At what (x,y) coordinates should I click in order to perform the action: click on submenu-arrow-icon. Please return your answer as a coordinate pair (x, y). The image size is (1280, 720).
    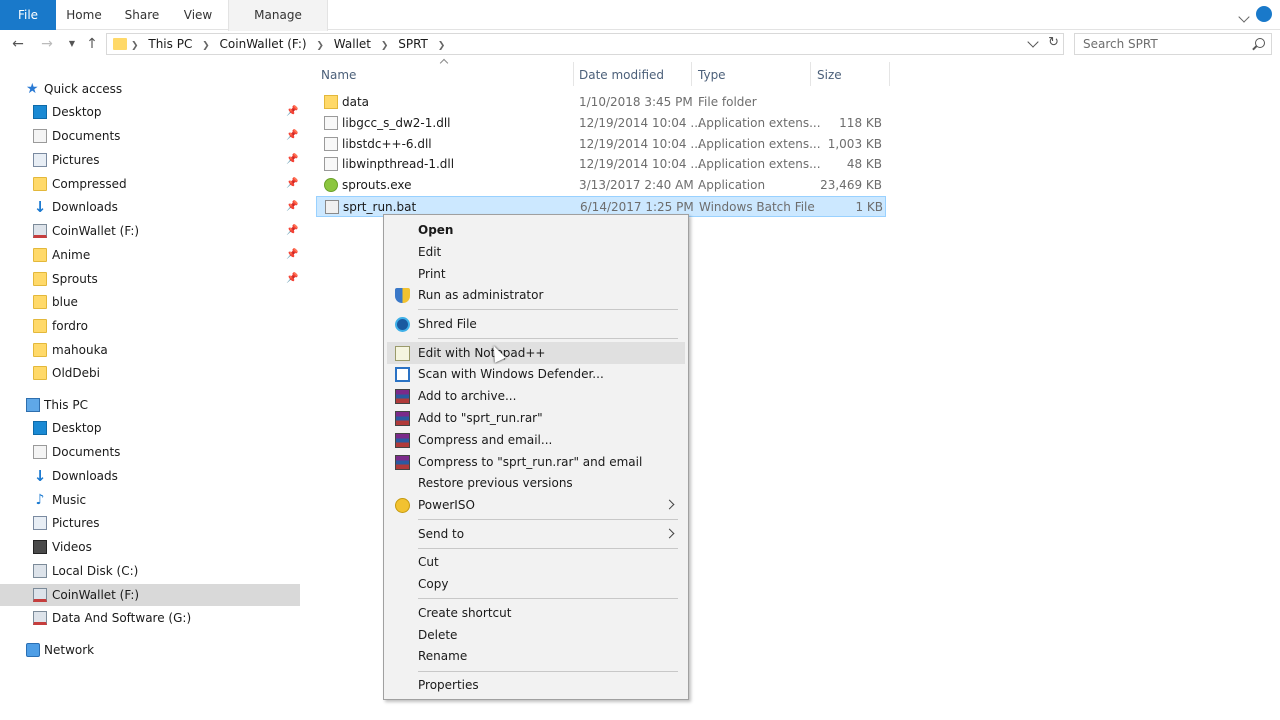
    Looking at the image, I should click on (669, 504).